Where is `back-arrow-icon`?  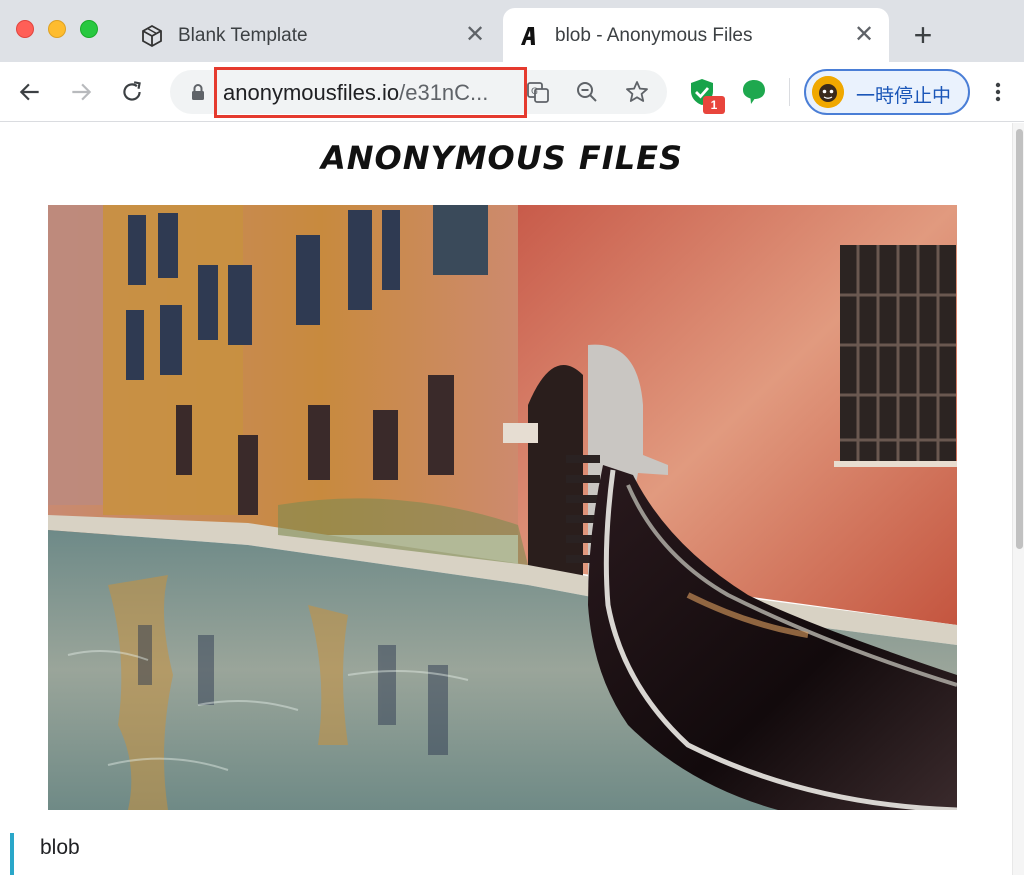
back-arrow-icon is located at coordinates (29, 92).